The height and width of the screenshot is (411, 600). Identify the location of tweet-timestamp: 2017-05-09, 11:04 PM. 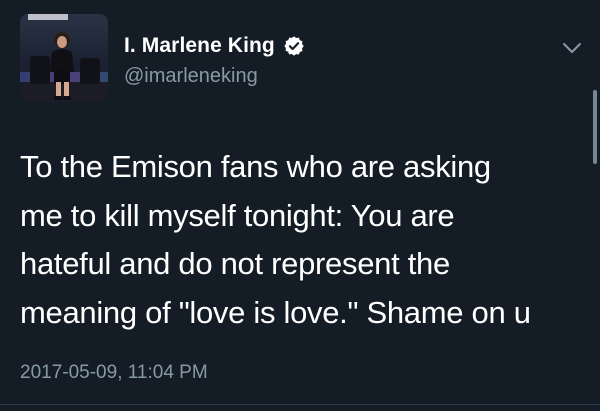
(114, 373).